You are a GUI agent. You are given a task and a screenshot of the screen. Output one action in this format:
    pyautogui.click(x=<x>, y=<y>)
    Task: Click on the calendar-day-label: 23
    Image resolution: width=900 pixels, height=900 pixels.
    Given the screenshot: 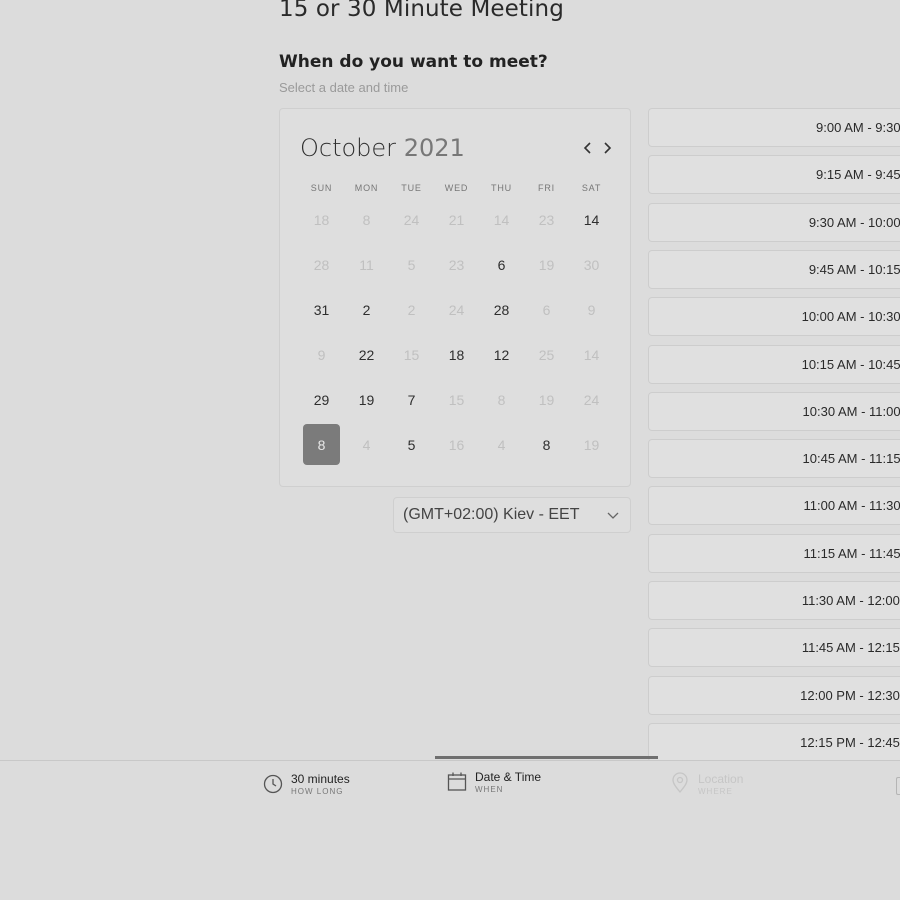 What is the action you would take?
    pyautogui.click(x=456, y=264)
    